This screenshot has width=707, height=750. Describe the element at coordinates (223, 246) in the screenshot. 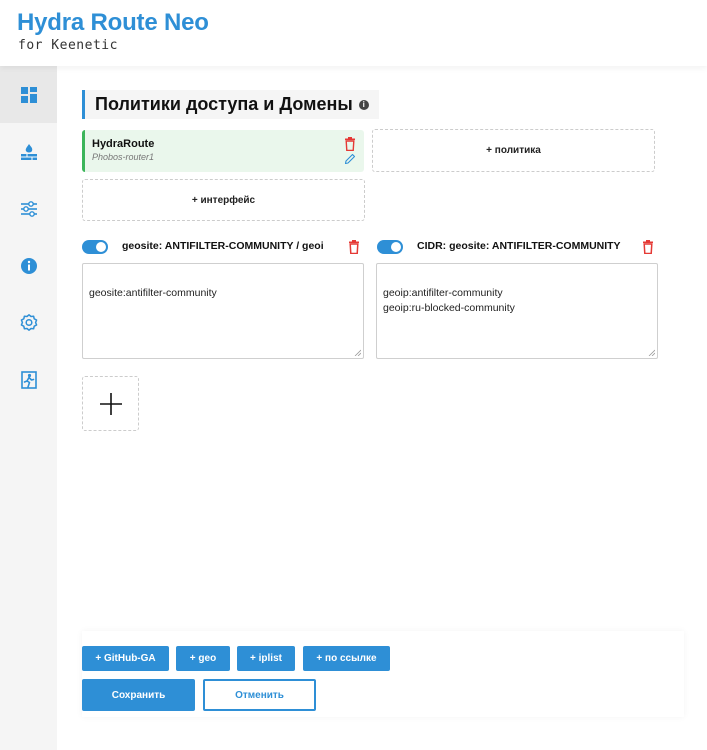

I see `group-title: geosite: ANTIFILTER-COMMUNITY / geoi` at that location.